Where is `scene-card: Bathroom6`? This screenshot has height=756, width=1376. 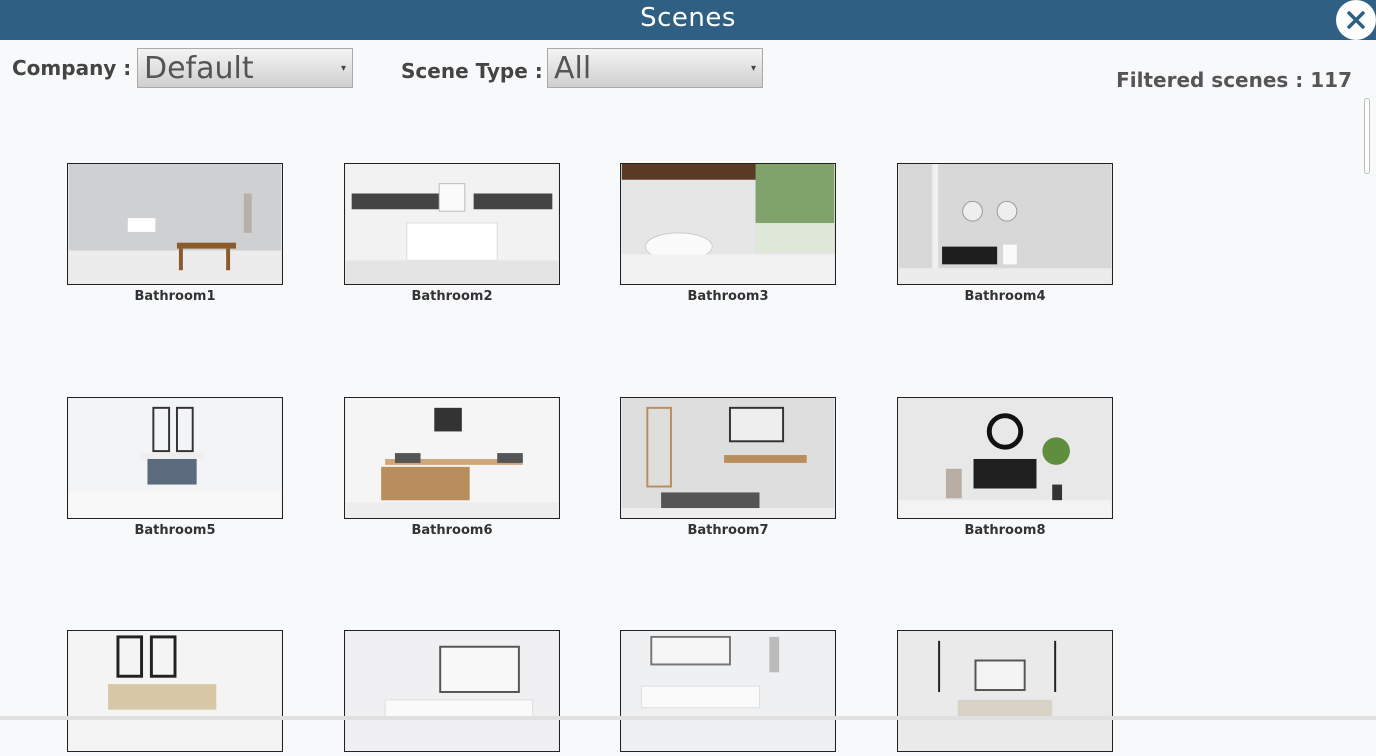
scene-card: Bathroom6 is located at coordinates (452, 467).